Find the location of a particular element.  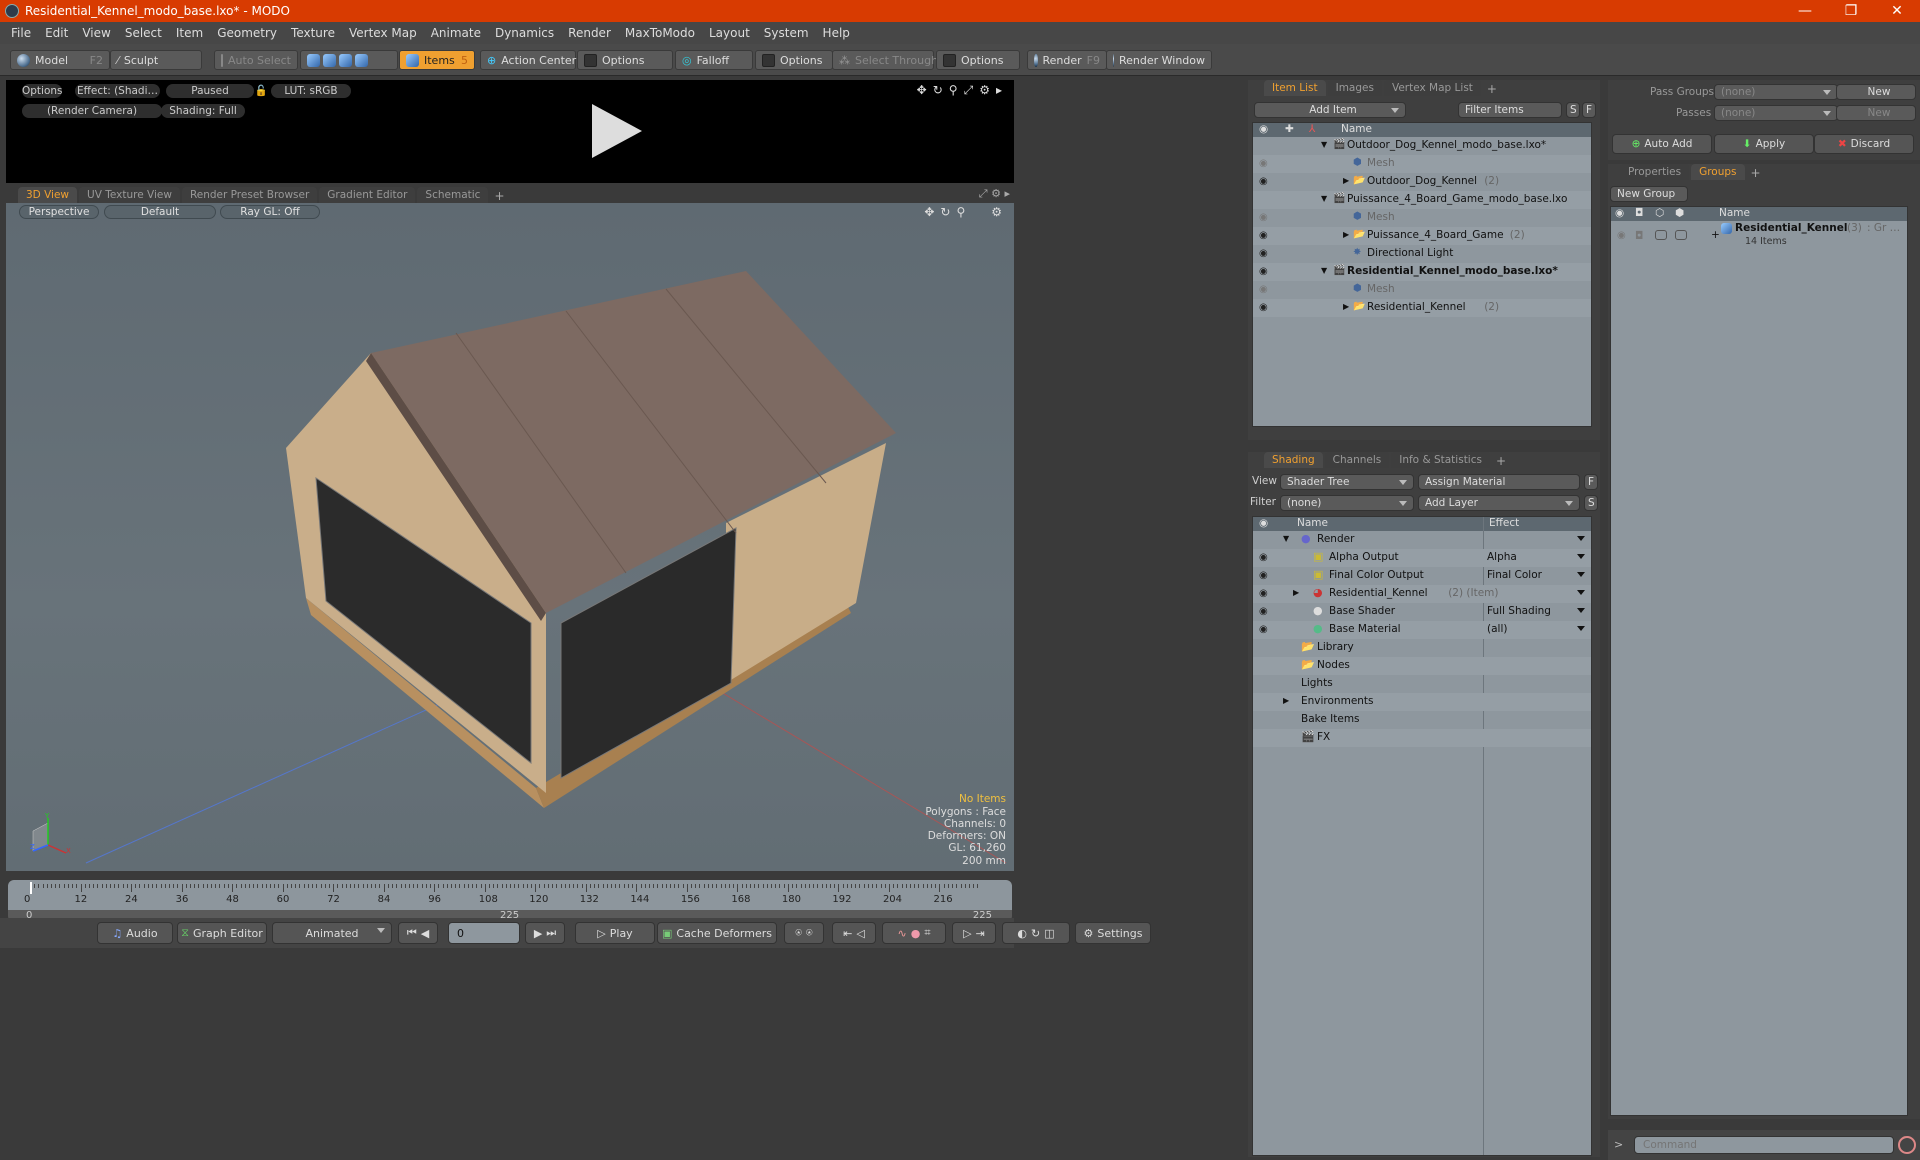

preview-options-button: Options is located at coordinates (42, 91).